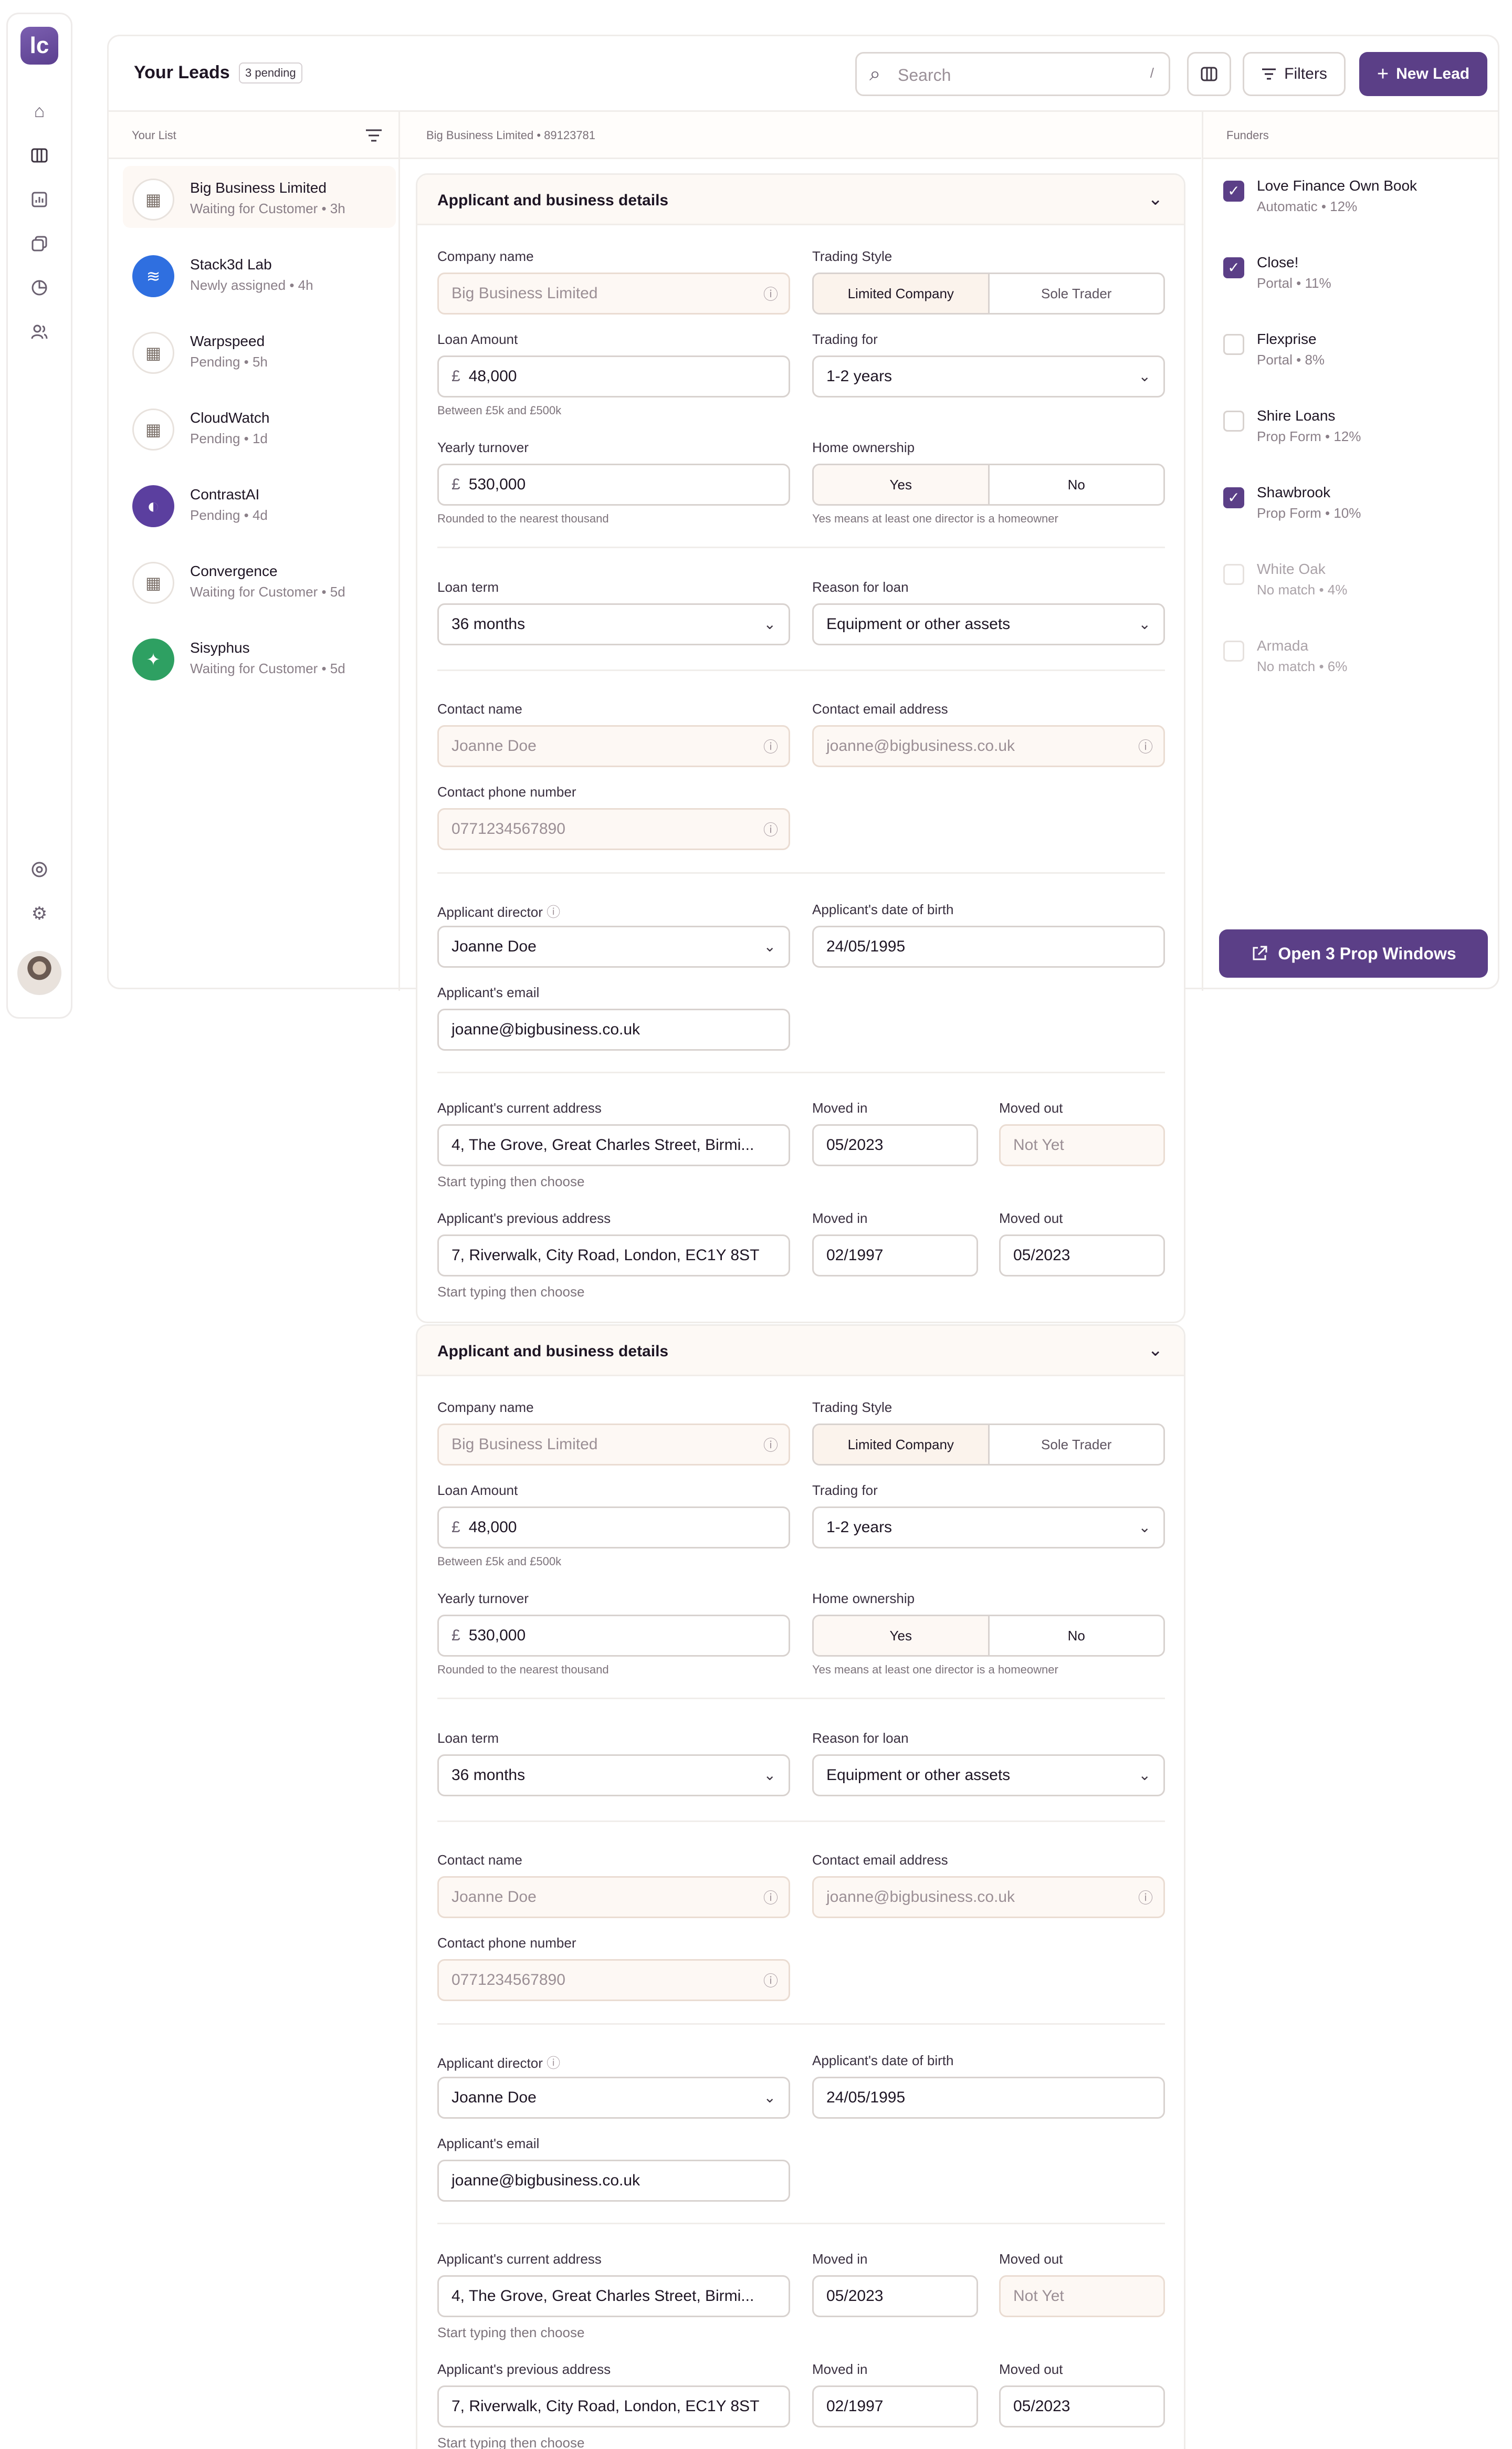 Image resolution: width=1512 pixels, height=2449 pixels. Describe the element at coordinates (259, 657) in the screenshot. I see `list-item: ✦ Sisyphus Waiting for Customer • 5d` at that location.